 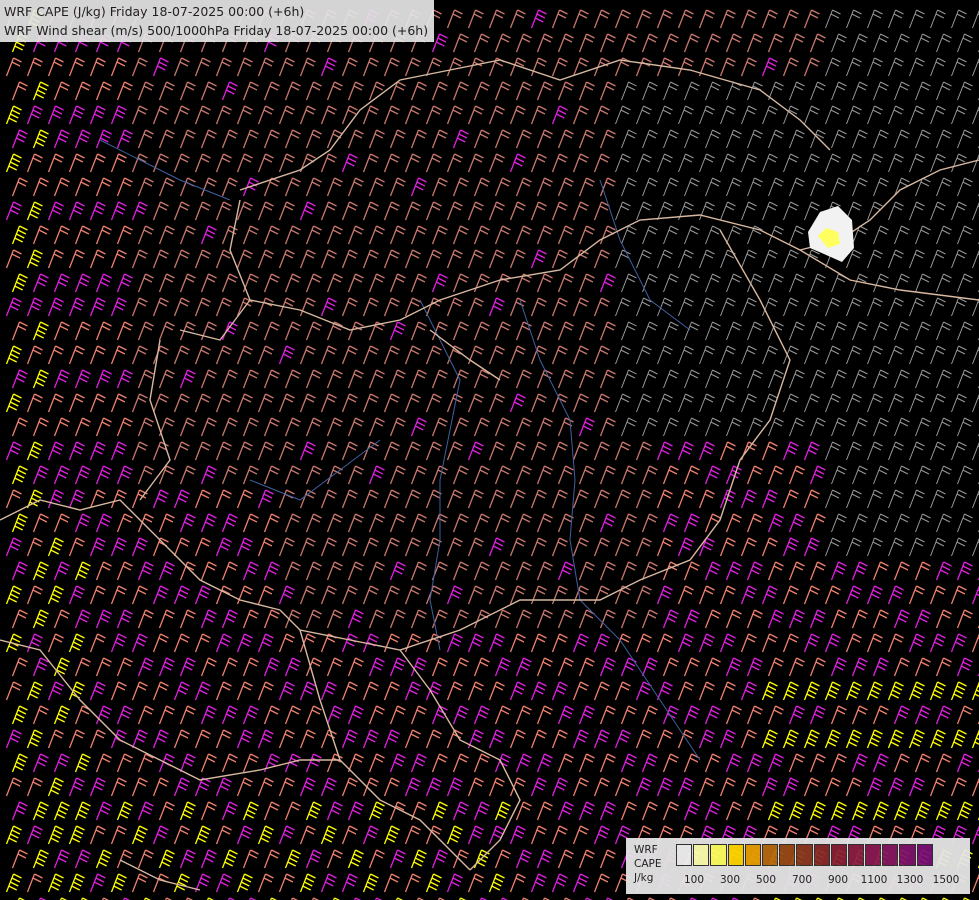 What do you see at coordinates (644, 878) in the screenshot?
I see `legend-unit-label: J/kg` at bounding box center [644, 878].